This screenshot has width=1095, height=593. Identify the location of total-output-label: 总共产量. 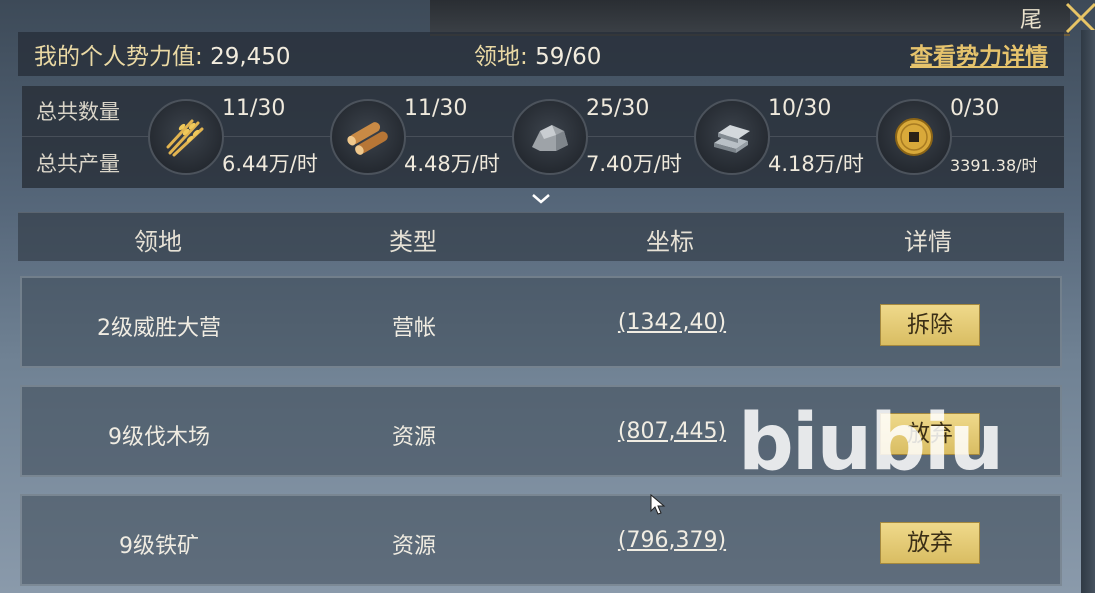
(78, 164).